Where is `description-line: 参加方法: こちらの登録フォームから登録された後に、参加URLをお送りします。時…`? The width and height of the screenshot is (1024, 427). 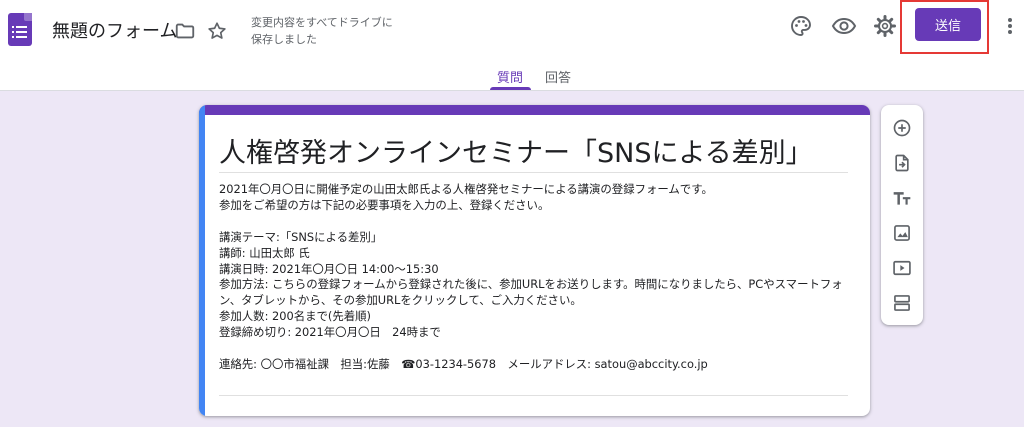 description-line: 参加方法: こちらの登録フォームから登録された後に、参加URLをお送りします。時… is located at coordinates (531, 292).